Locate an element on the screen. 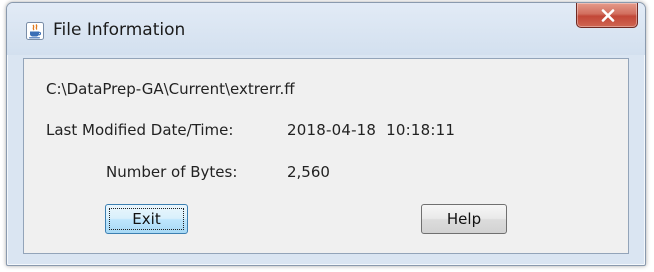  exit-button: Exit is located at coordinates (146, 219).